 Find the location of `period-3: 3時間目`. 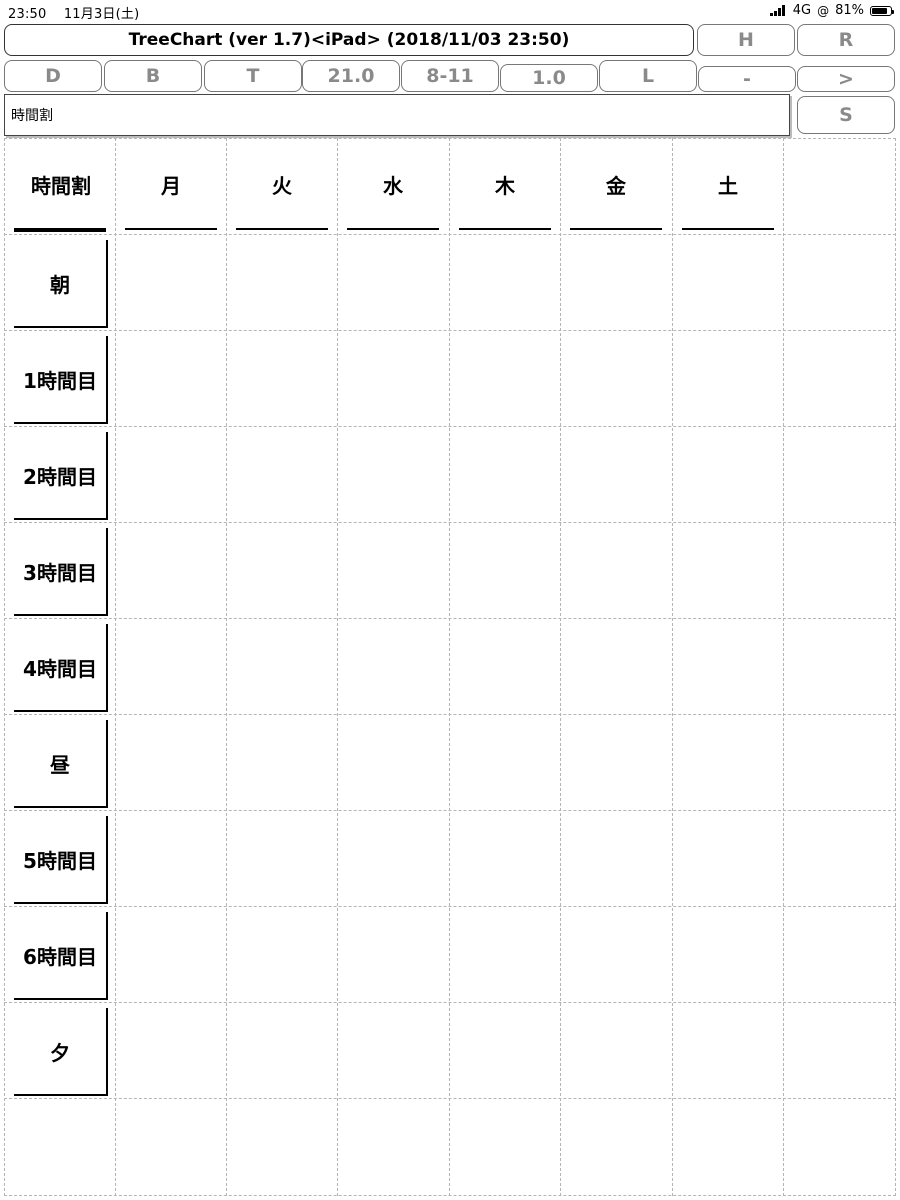

period-3: 3時間目 is located at coordinates (61, 572).